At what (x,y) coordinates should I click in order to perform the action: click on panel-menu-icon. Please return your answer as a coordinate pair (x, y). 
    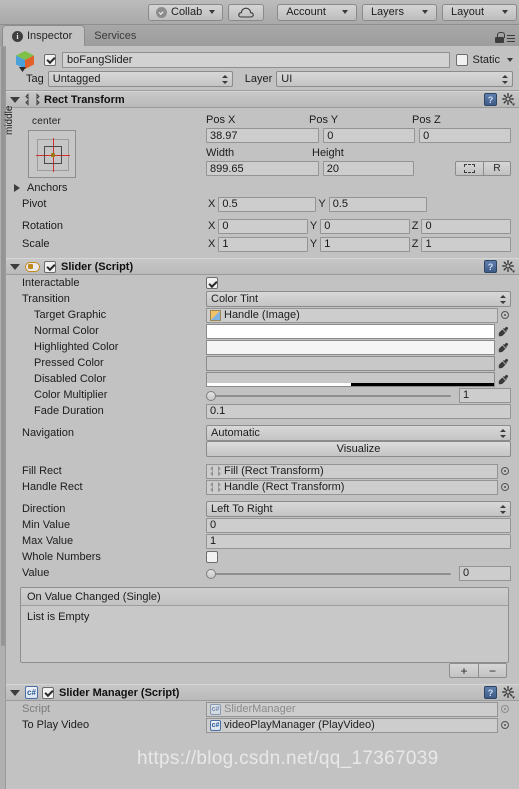
    Looking at the image, I should click on (511, 37).